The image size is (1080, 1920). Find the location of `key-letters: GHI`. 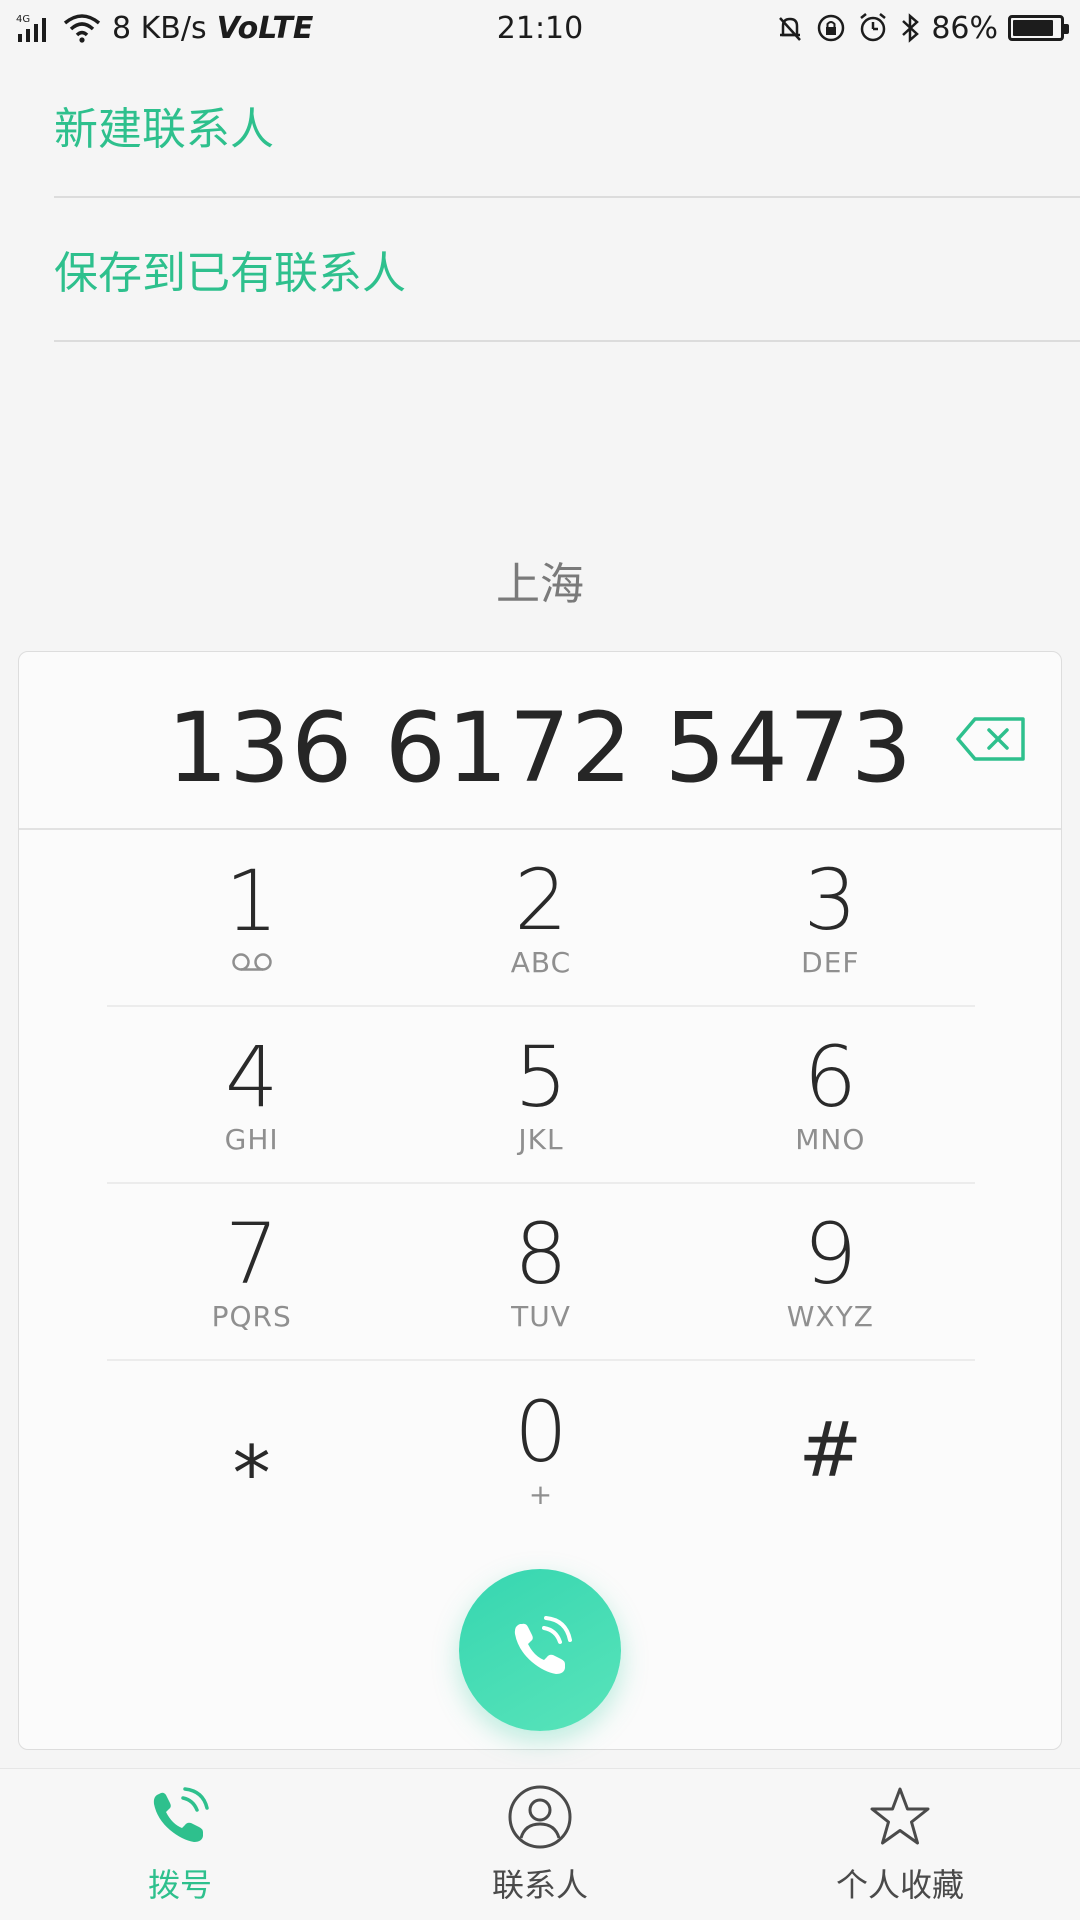

key-letters: GHI is located at coordinates (251, 1139).